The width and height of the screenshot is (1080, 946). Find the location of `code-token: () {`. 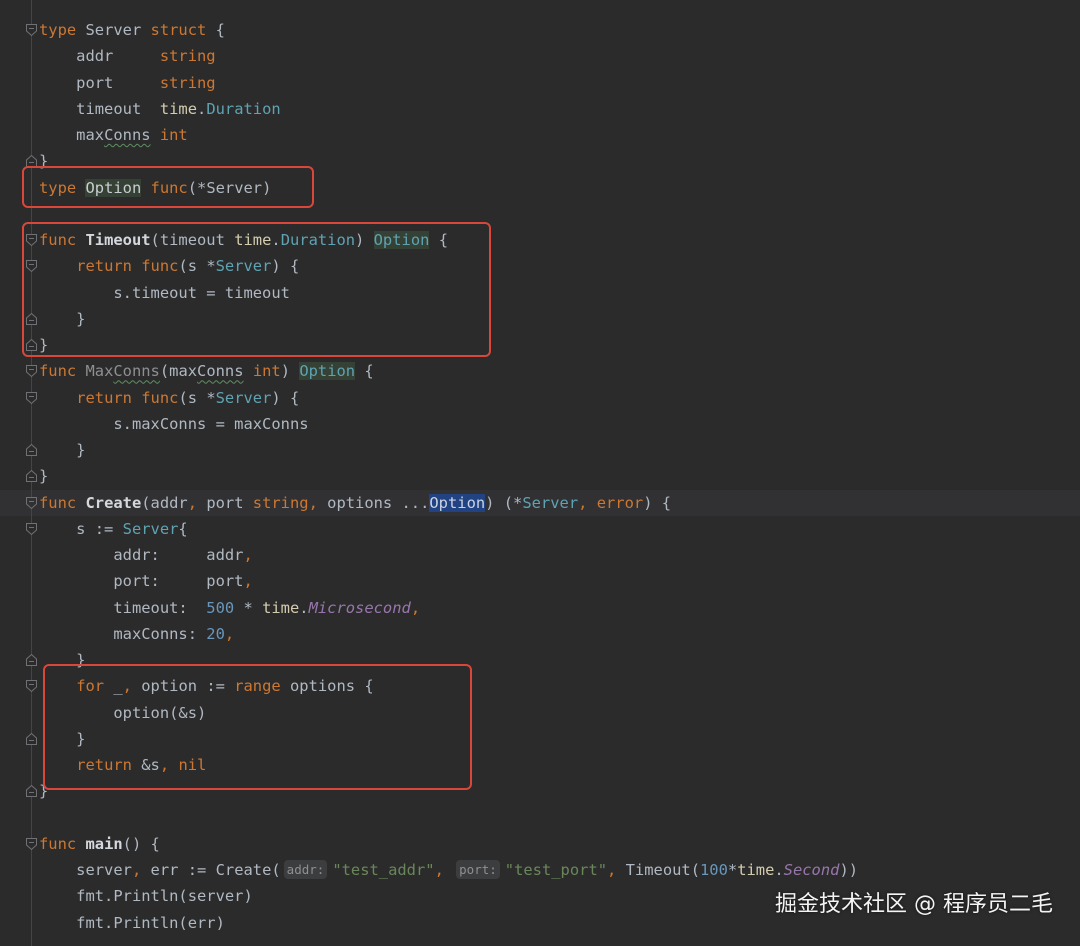

code-token: () { is located at coordinates (141, 844).